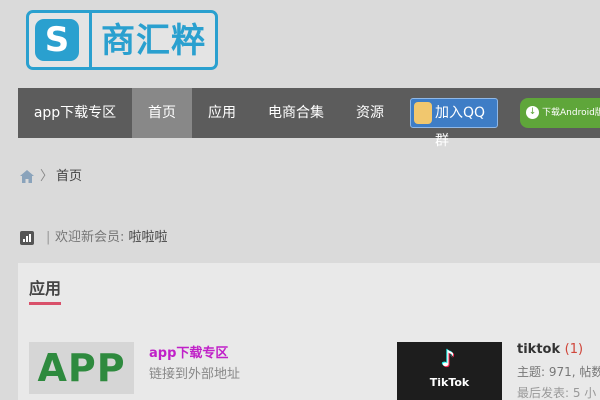  I want to click on breadcrumb-current: 首页, so click(69, 177).